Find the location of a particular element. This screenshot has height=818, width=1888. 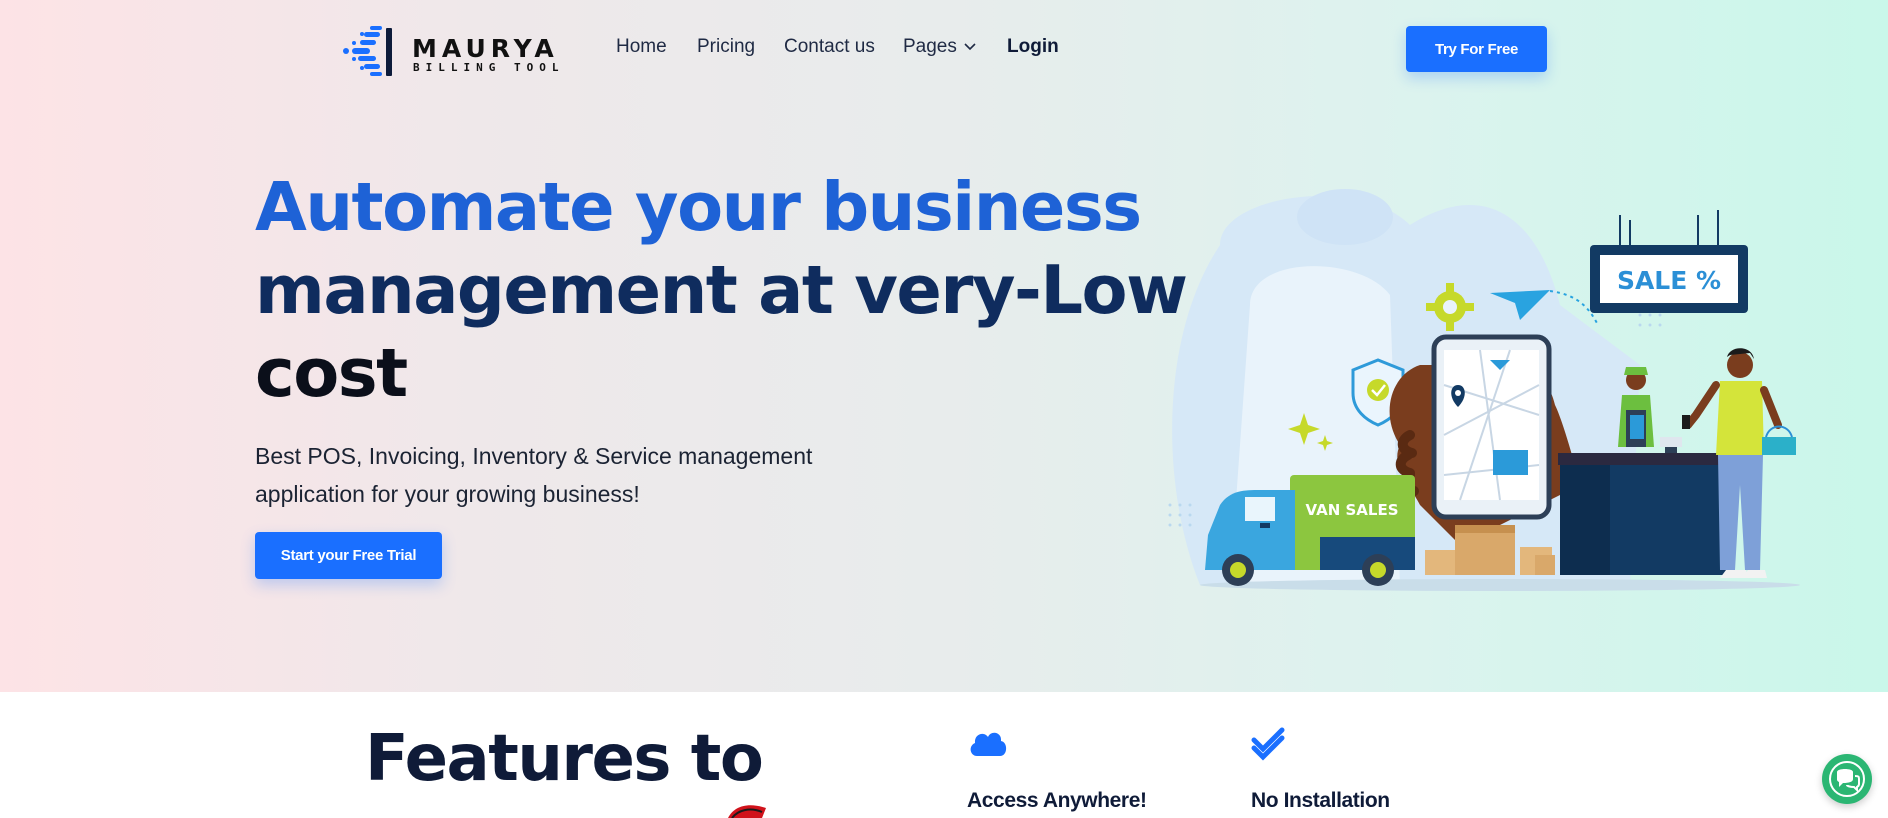

chat-button is located at coordinates (1847, 779).